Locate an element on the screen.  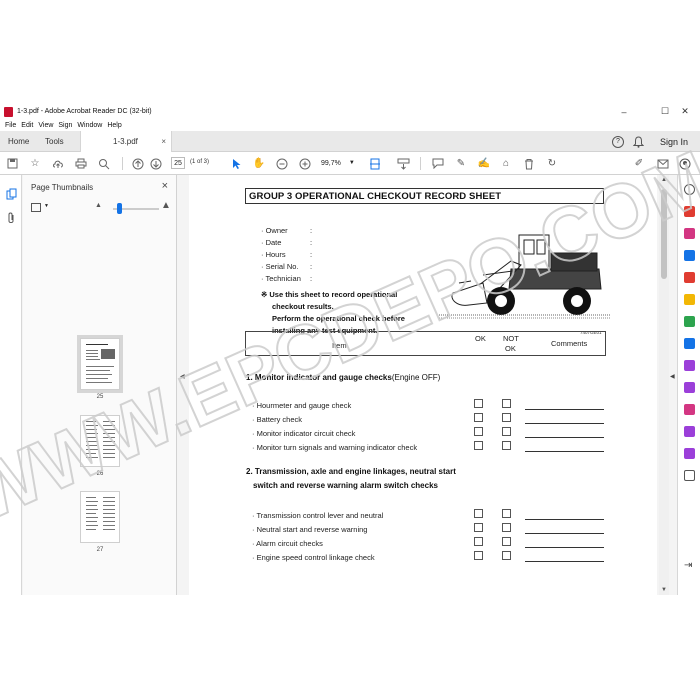
combine-files-icon is located at coordinates (689, 277).